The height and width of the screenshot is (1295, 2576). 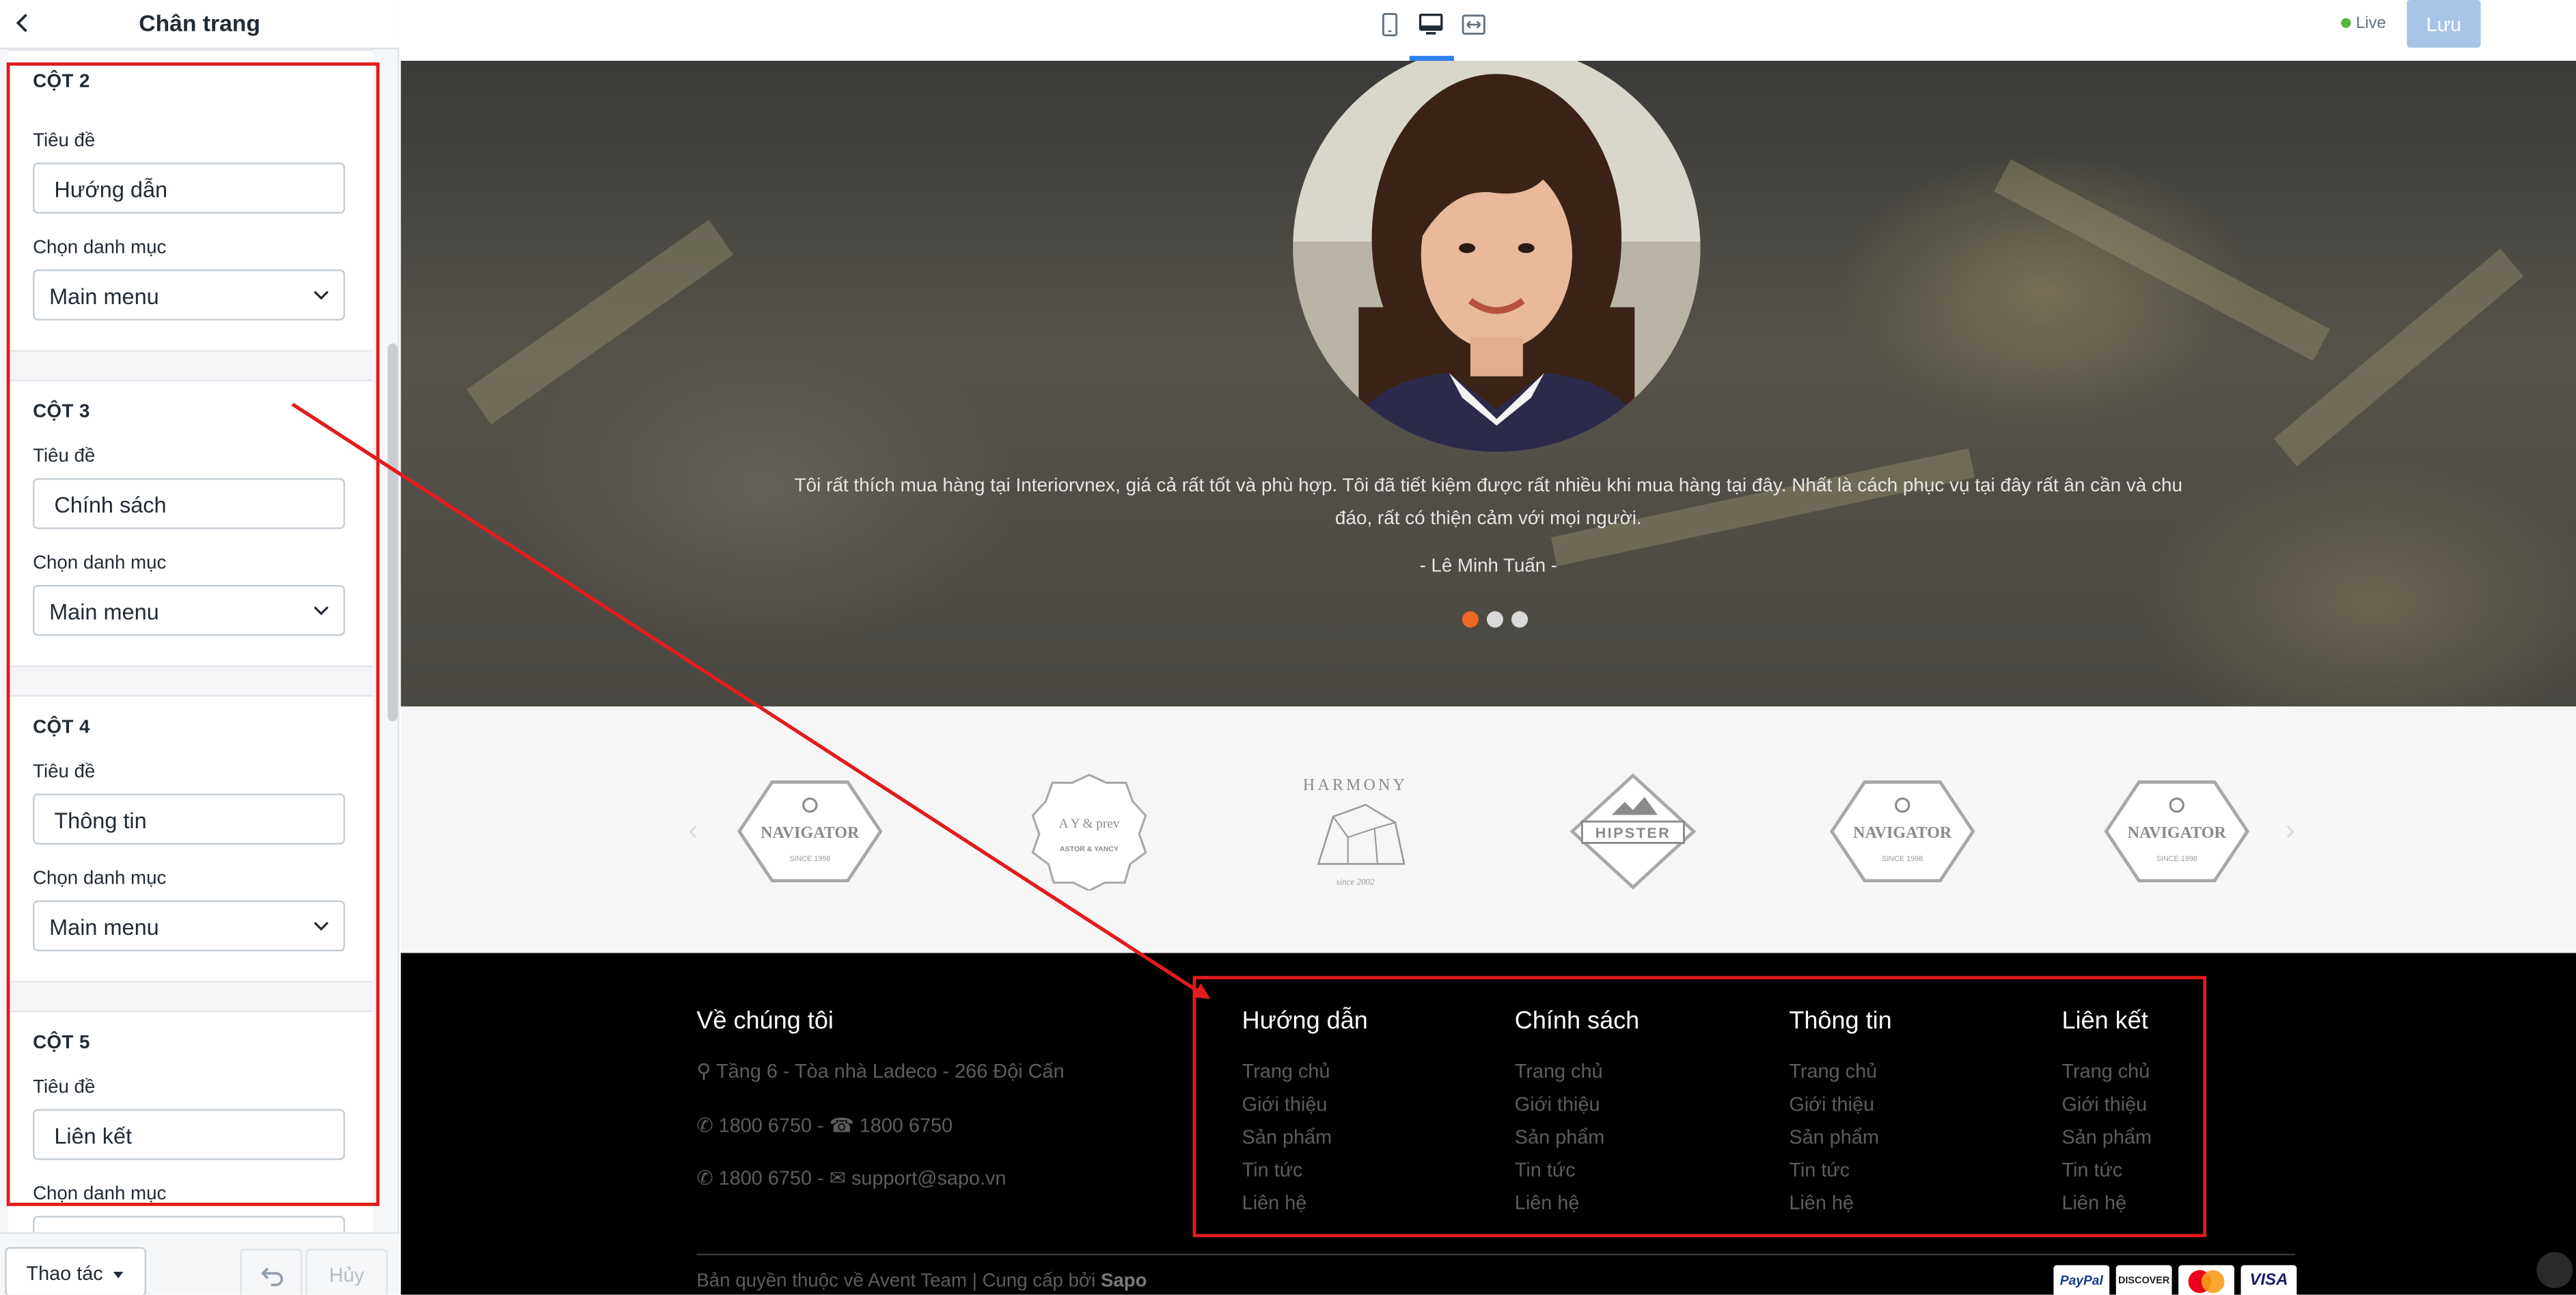 What do you see at coordinates (837, 1178) in the screenshot?
I see `envelope-icon: ✉` at bounding box center [837, 1178].